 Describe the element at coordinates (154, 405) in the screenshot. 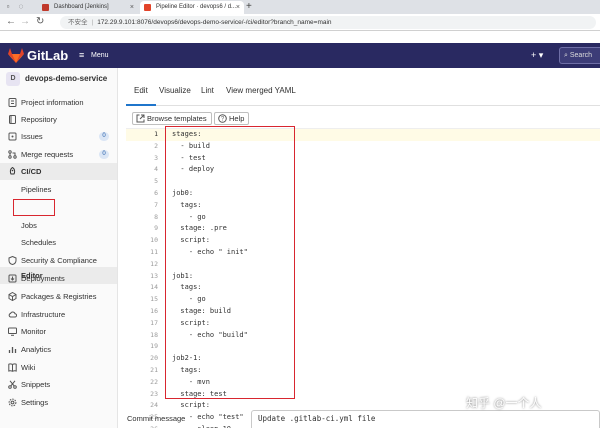

I see `line-number: 24` at that location.